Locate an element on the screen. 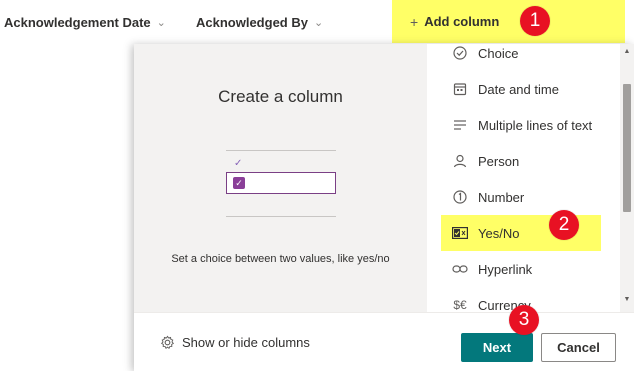 This screenshot has width=634, height=371. step-callout-1: 1 is located at coordinates (535, 21).